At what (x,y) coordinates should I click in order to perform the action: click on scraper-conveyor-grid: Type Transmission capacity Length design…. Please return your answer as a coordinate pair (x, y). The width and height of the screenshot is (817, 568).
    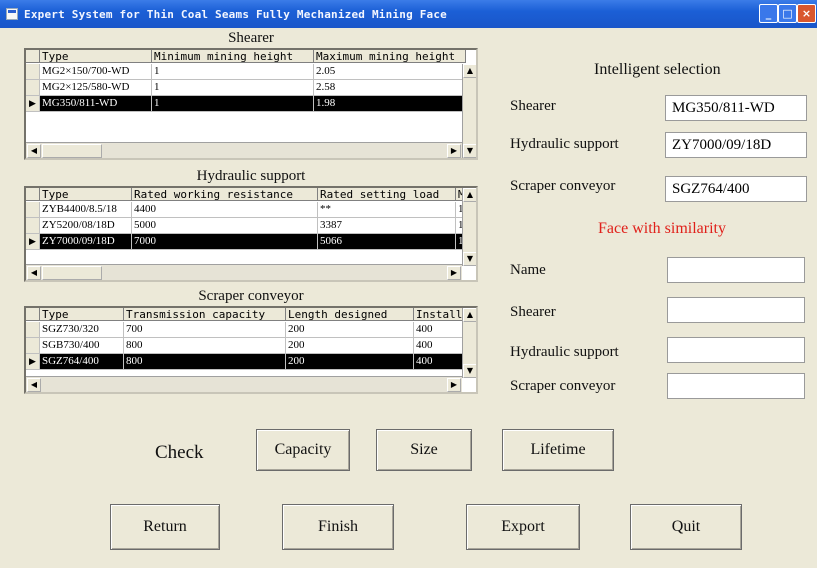
    Looking at the image, I should click on (251, 350).